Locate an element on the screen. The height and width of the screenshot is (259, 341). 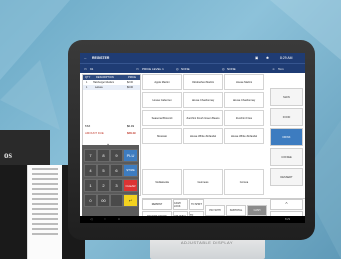
android-nav-bar: ◁ ○ □ 8:29 is located at coordinates (192, 219).